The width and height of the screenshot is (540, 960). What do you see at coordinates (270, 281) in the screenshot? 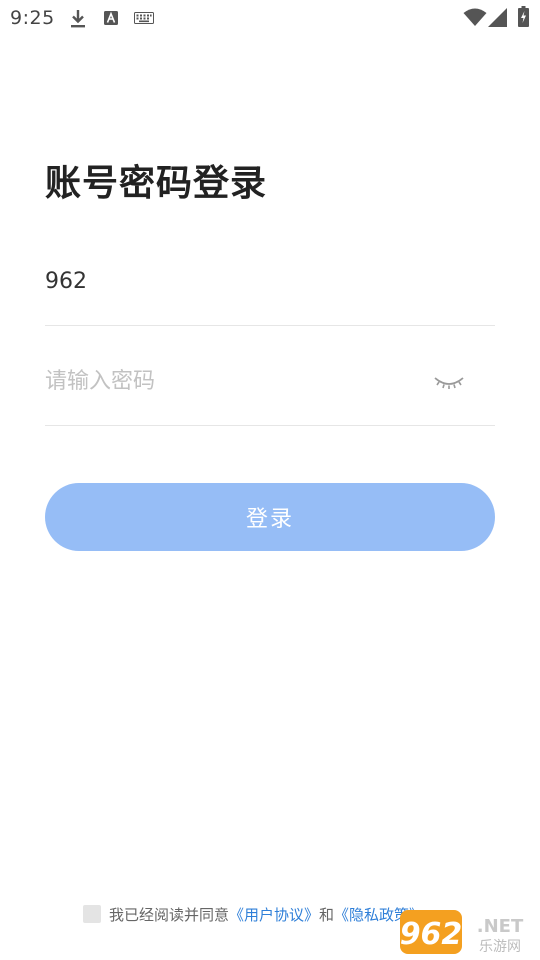
I see `account-input` at bounding box center [270, 281].